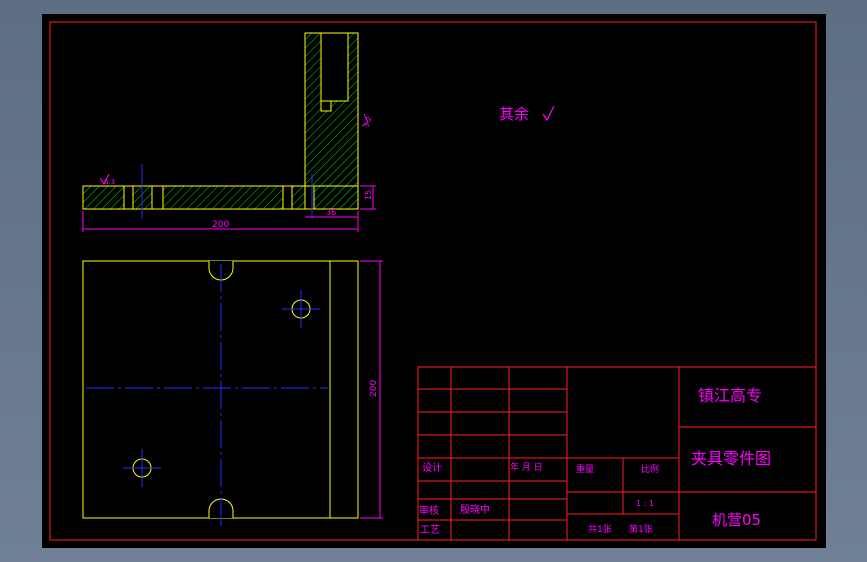  Describe the element at coordinates (309, 197) in the screenshot. I see `base-hole-post` at that location.